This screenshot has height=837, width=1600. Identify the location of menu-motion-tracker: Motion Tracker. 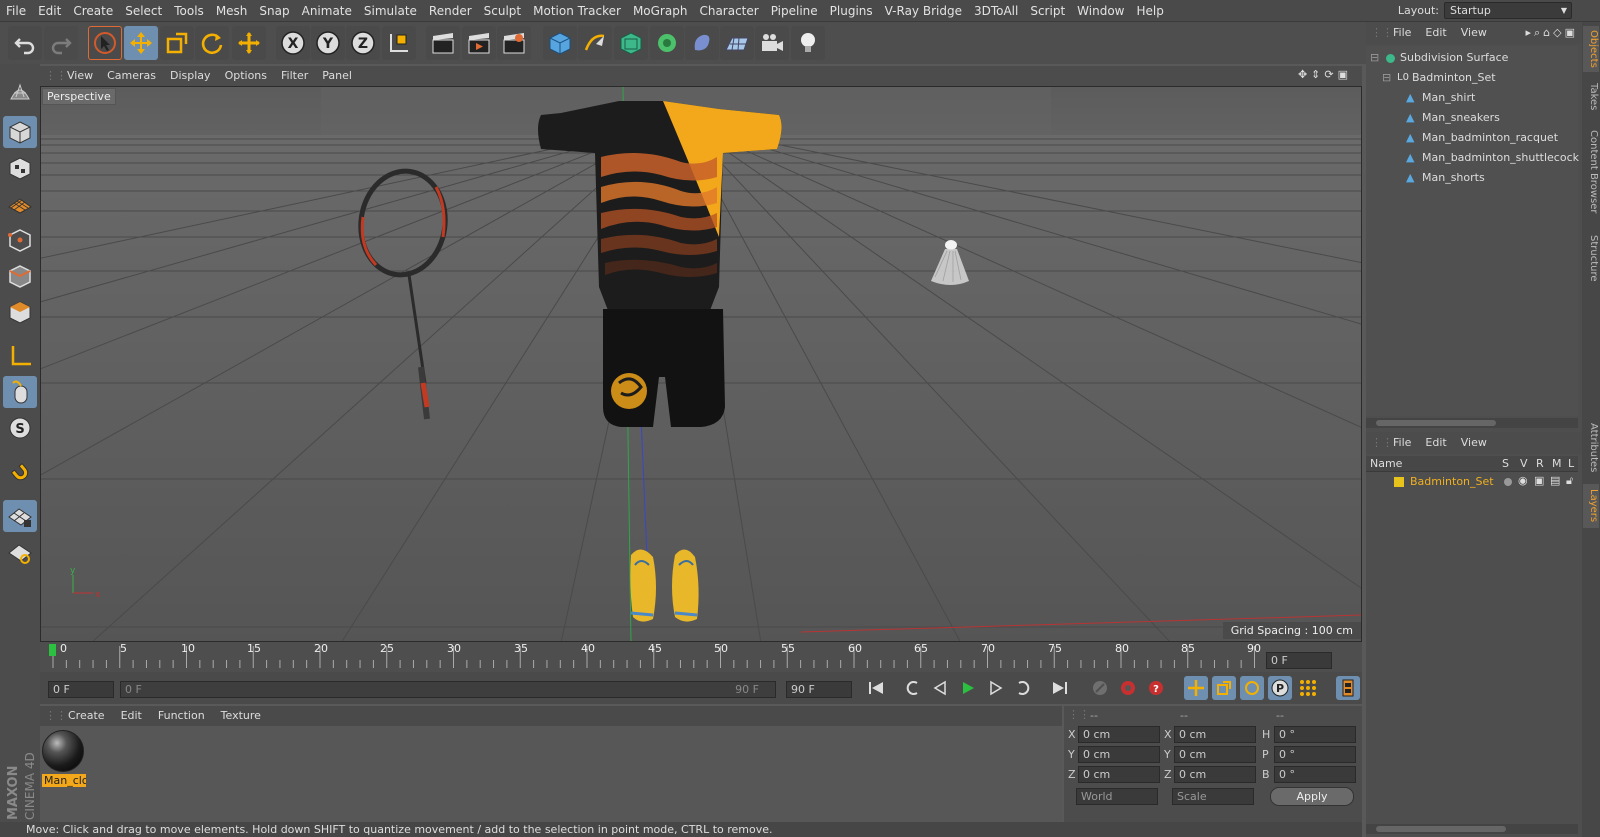
(577, 11).